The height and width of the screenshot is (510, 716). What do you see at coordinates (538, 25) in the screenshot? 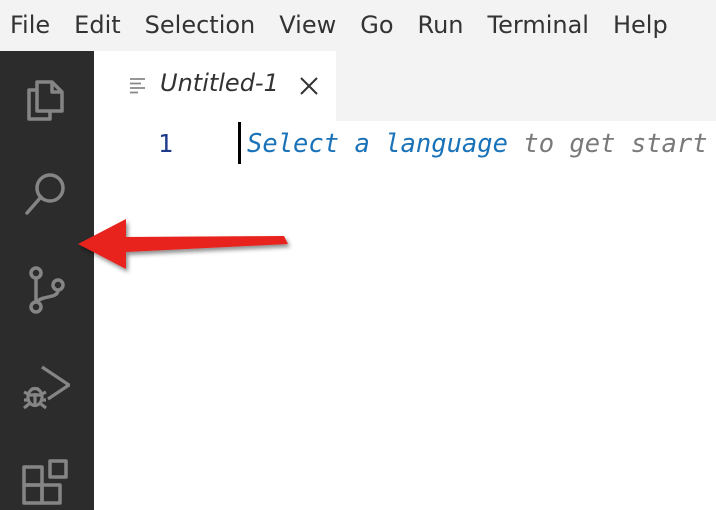
I see `menu-terminal: Terminal` at bounding box center [538, 25].